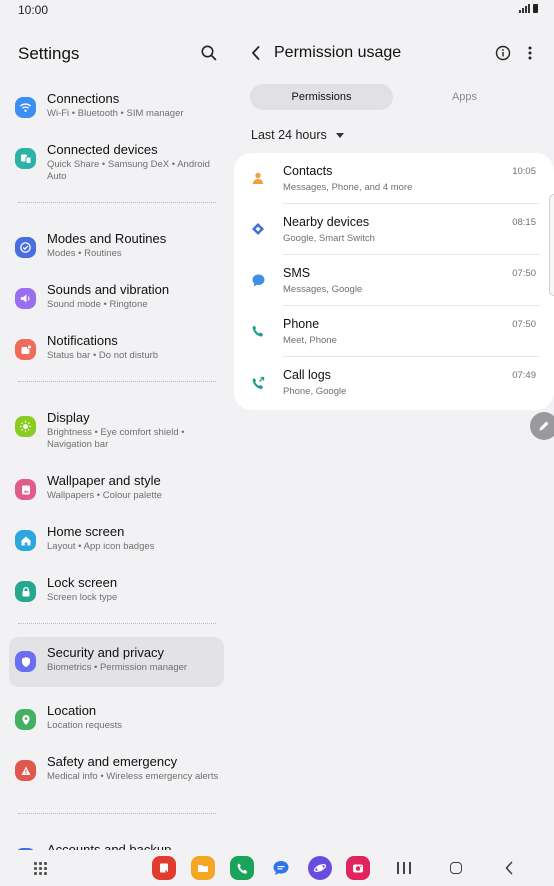 The width and height of the screenshot is (554, 886). What do you see at coordinates (84, 725) in the screenshot?
I see `settings-item-subtitle: Location requests` at bounding box center [84, 725].